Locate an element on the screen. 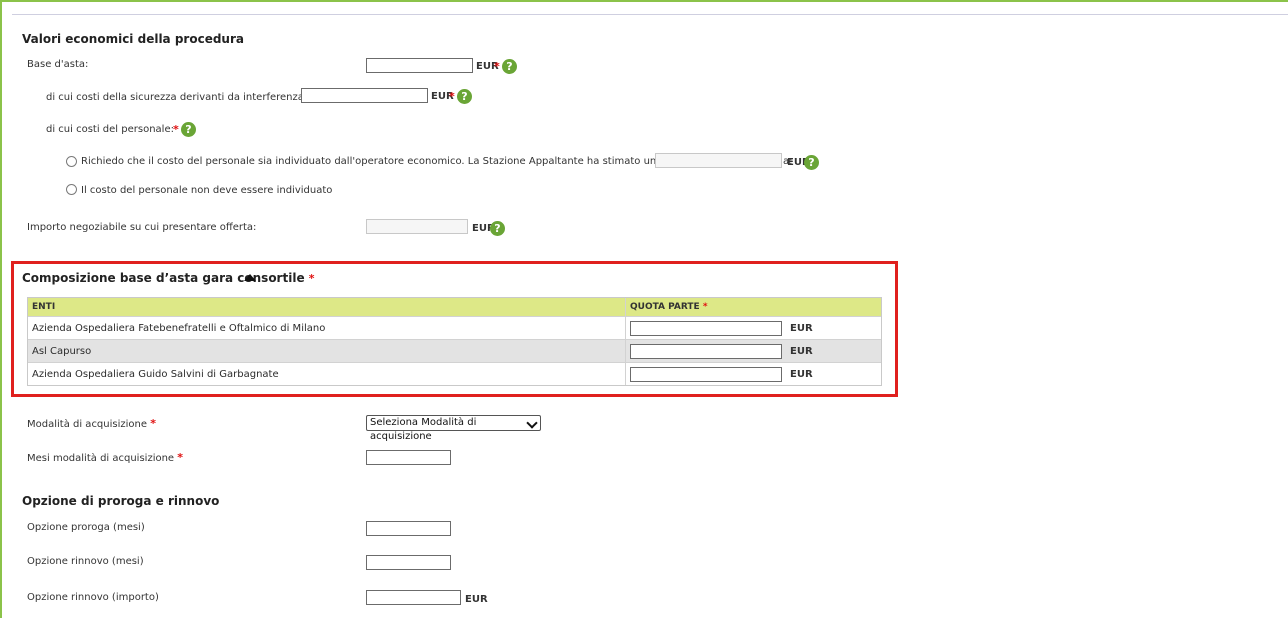 This screenshot has width=1288, height=618. modalita-acquisizione-select: Seleziona Modalità di acquisizione is located at coordinates (453, 428).